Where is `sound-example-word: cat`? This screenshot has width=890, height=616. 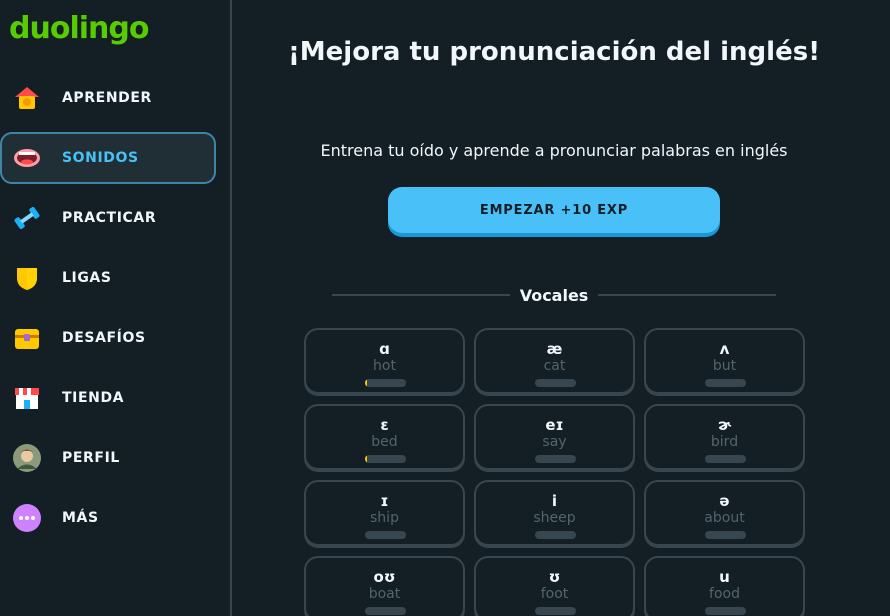 sound-example-word: cat is located at coordinates (554, 366).